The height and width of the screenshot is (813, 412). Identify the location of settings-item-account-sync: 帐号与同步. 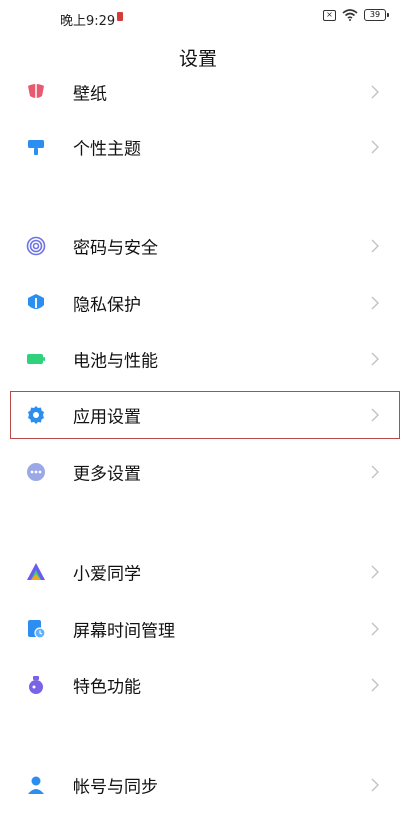
(206, 785).